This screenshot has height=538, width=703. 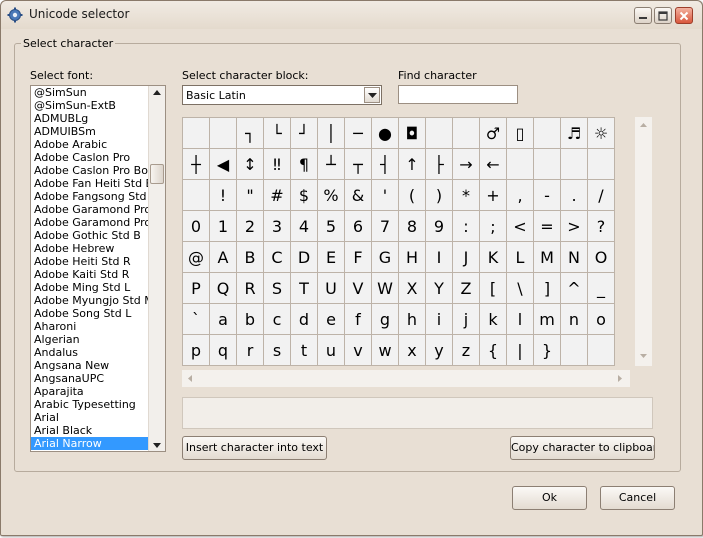 I want to click on char-cell: _, so click(x=601, y=288).